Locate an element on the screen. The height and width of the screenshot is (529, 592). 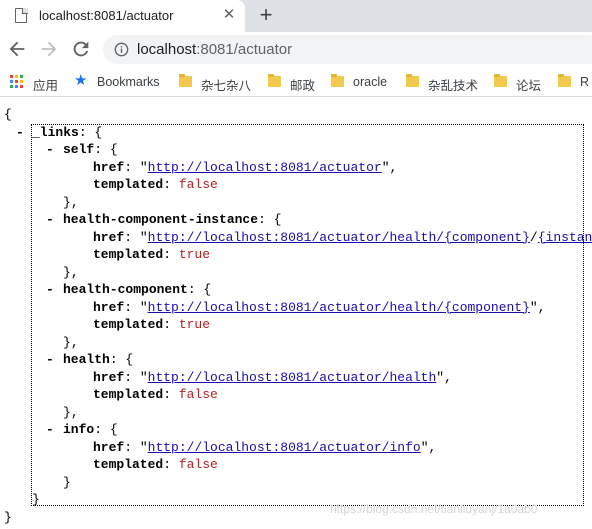
href-value: "http://localhost:8081/actuator/health" is located at coordinates (292, 377).